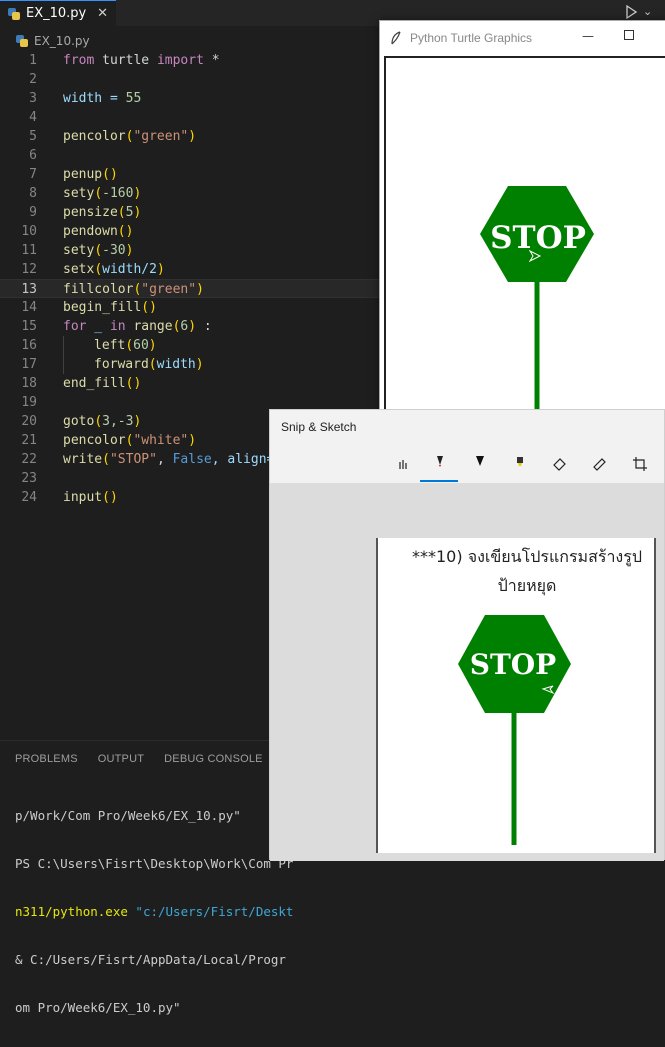 Image resolution: width=665 pixels, height=1047 pixels. Describe the element at coordinates (33, 212) in the screenshot. I see `line-number: 9` at that location.